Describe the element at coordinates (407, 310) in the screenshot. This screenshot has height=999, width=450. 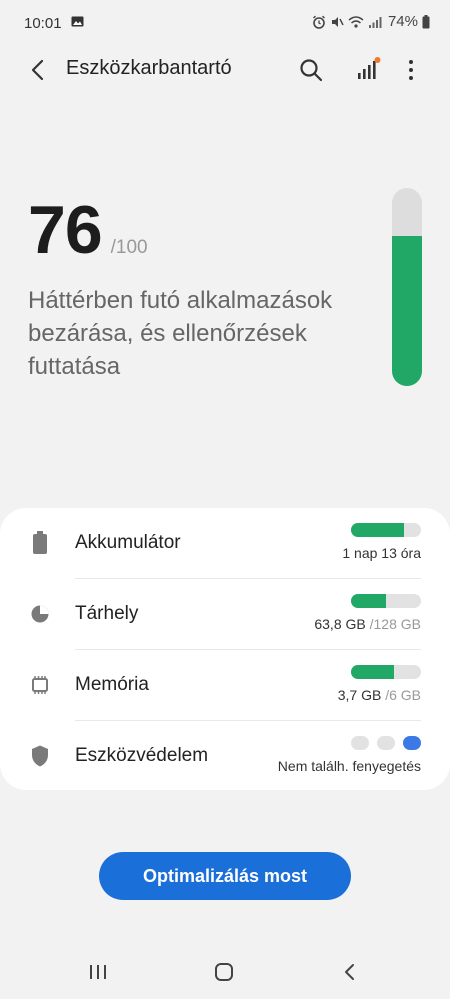
I see `score-gauge-fill` at that location.